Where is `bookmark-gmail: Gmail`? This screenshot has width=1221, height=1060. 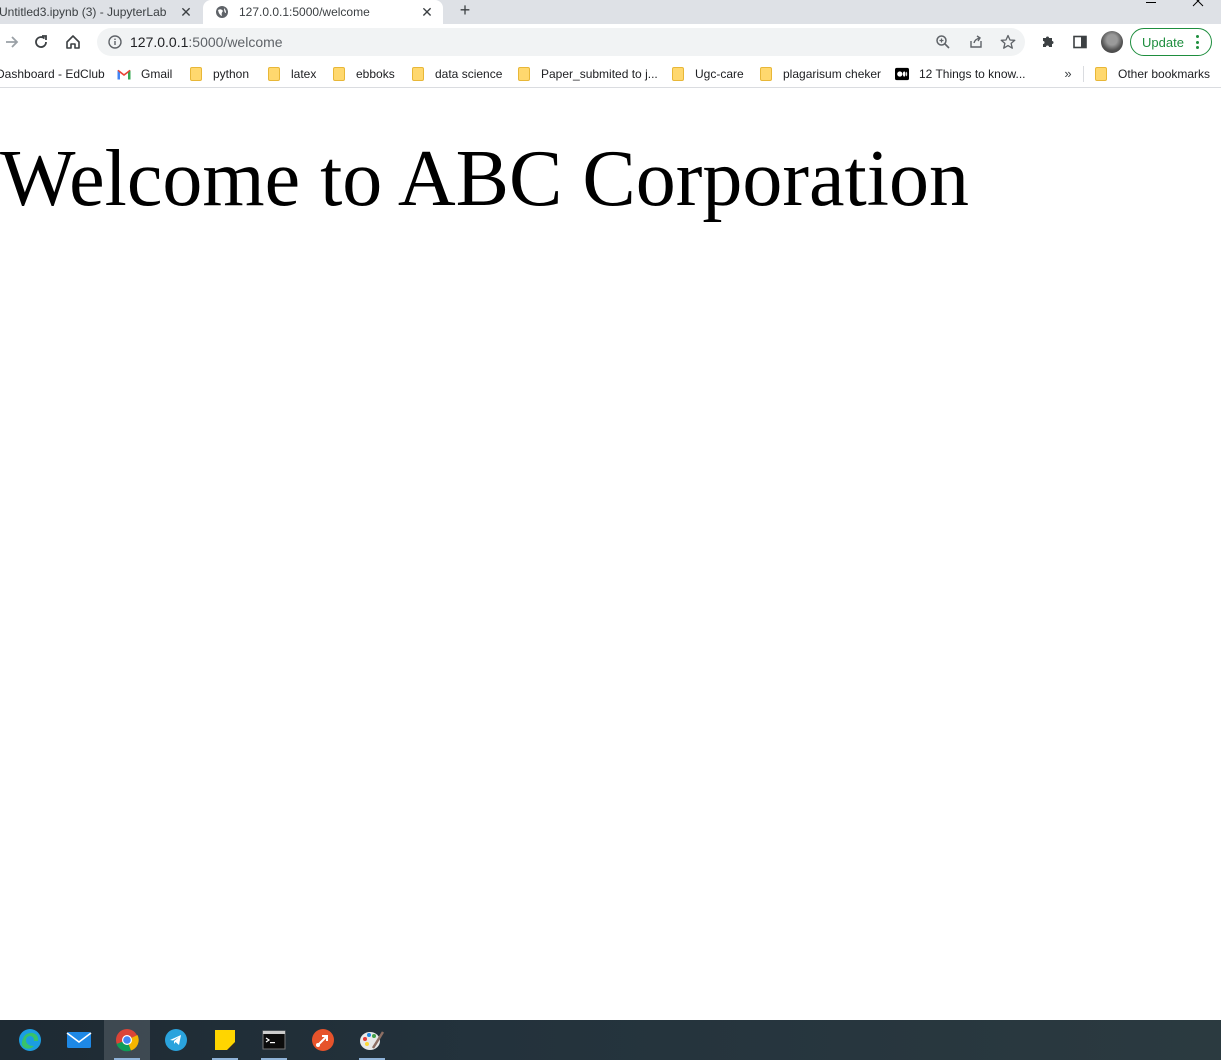 bookmark-gmail: Gmail is located at coordinates (144, 74).